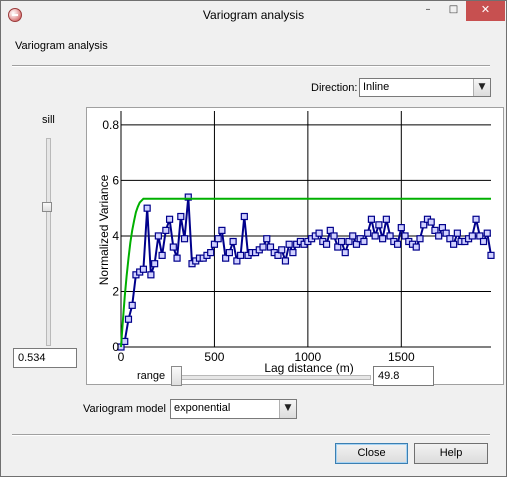 The width and height of the screenshot is (507, 477). Describe the element at coordinates (214, 357) in the screenshot. I see `x-tick-label: 500` at that location.